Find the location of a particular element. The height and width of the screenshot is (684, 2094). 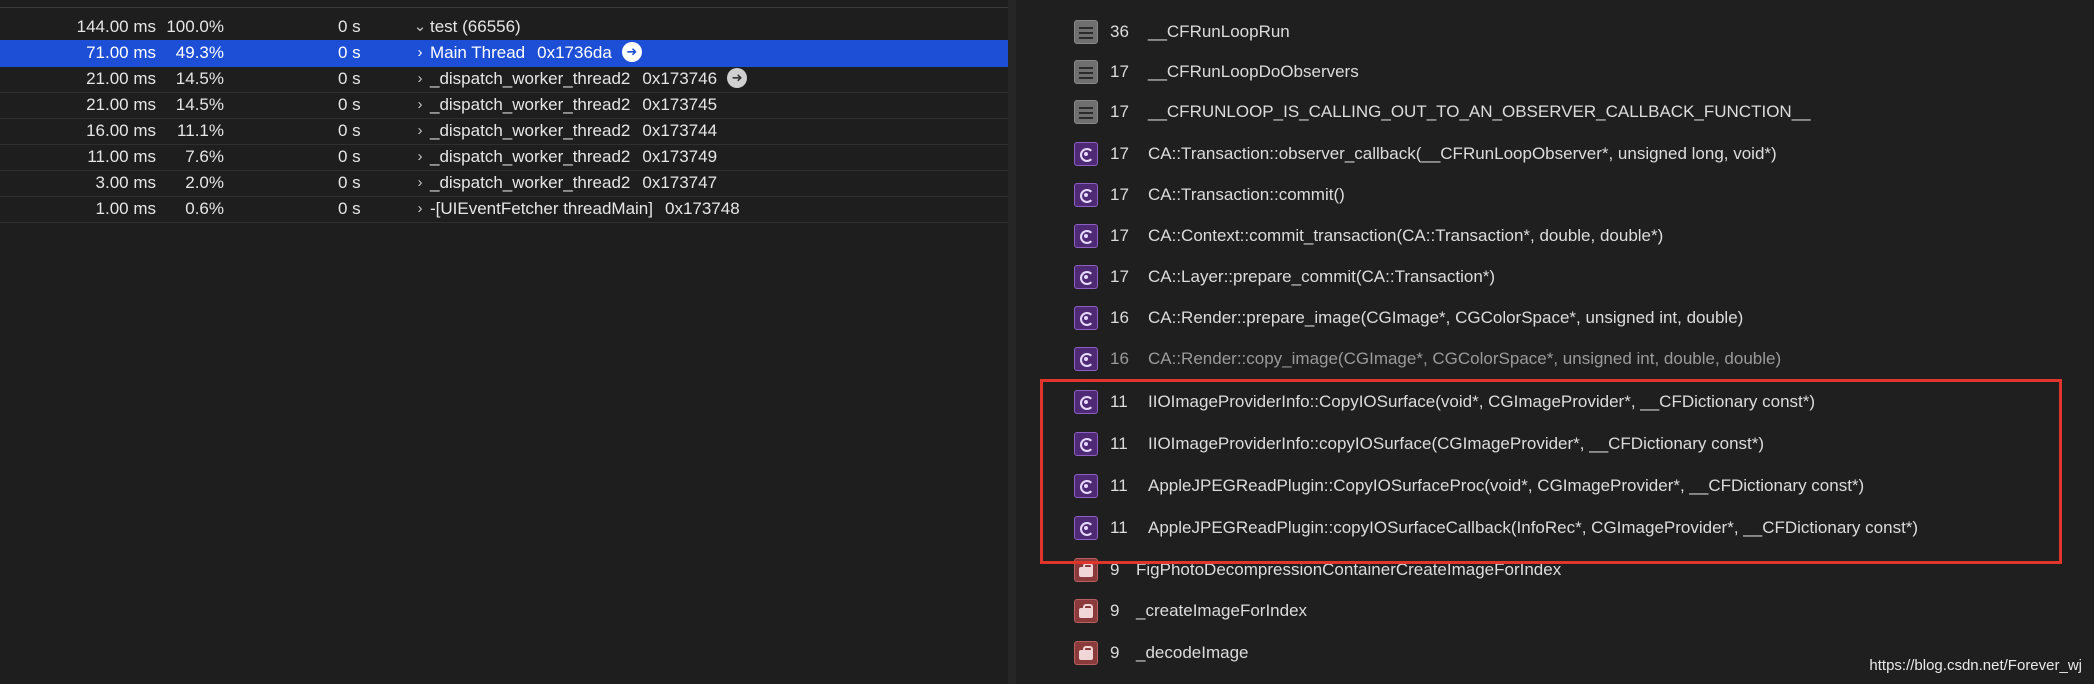

percent-cell: 11.1% is located at coordinates (200, 130).